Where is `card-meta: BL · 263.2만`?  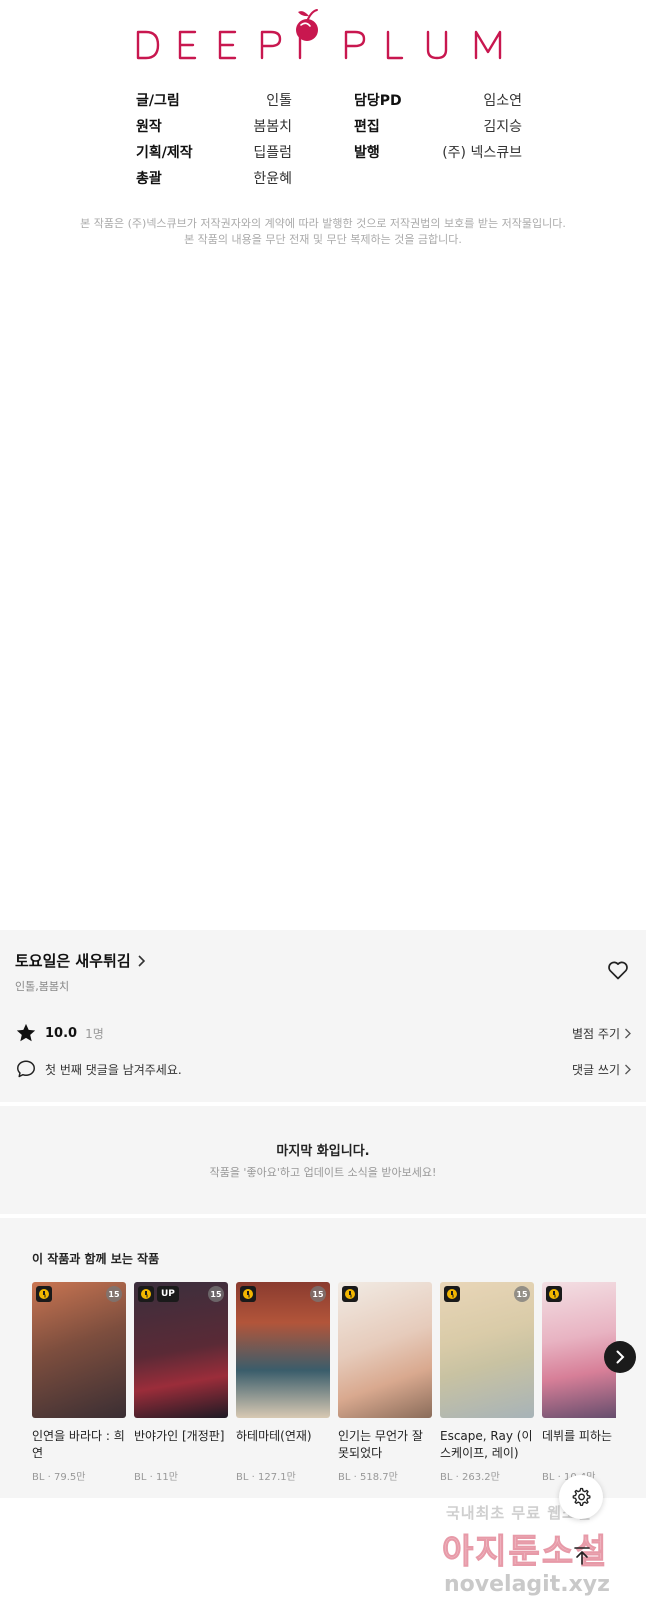 card-meta: BL · 263.2만 is located at coordinates (470, 1477).